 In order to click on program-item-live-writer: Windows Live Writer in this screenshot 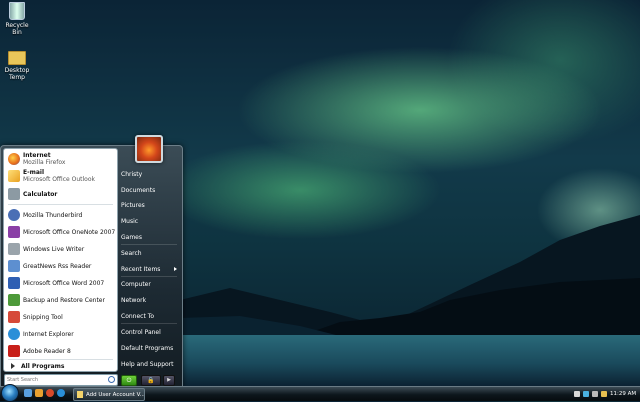, I will do `click(60, 249)`.